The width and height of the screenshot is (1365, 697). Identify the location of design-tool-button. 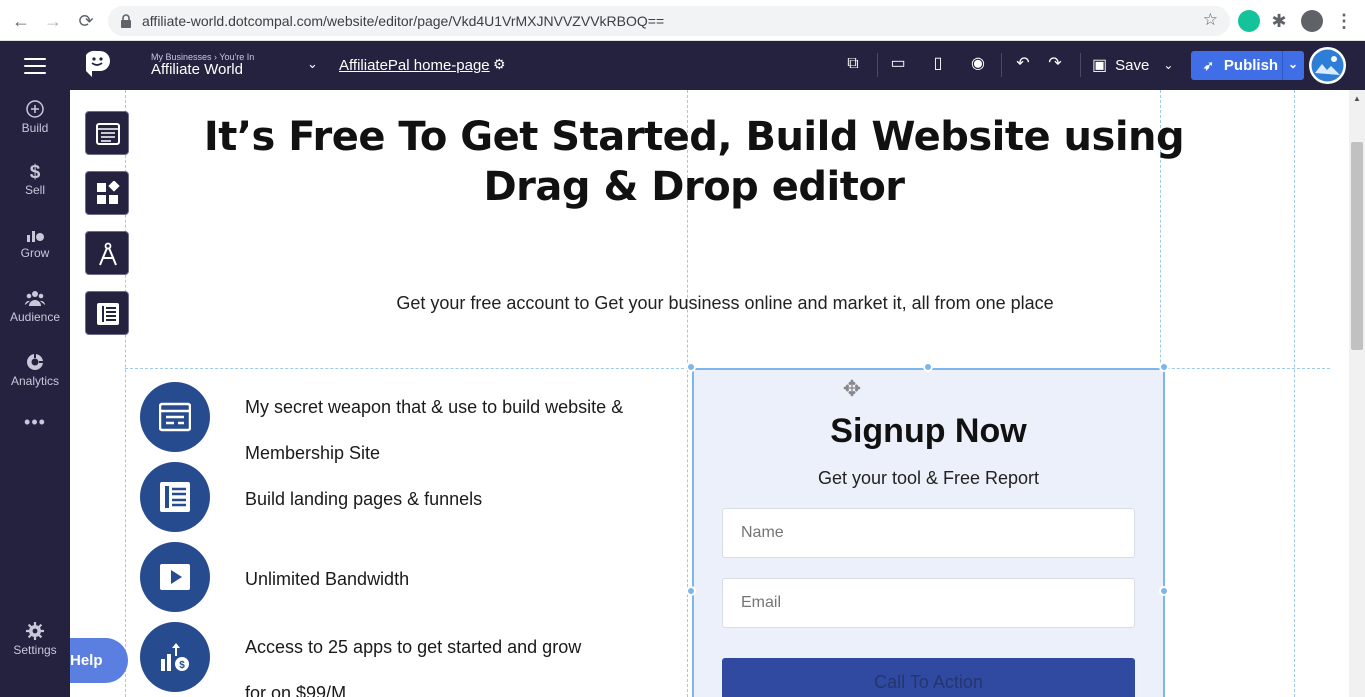
(107, 253).